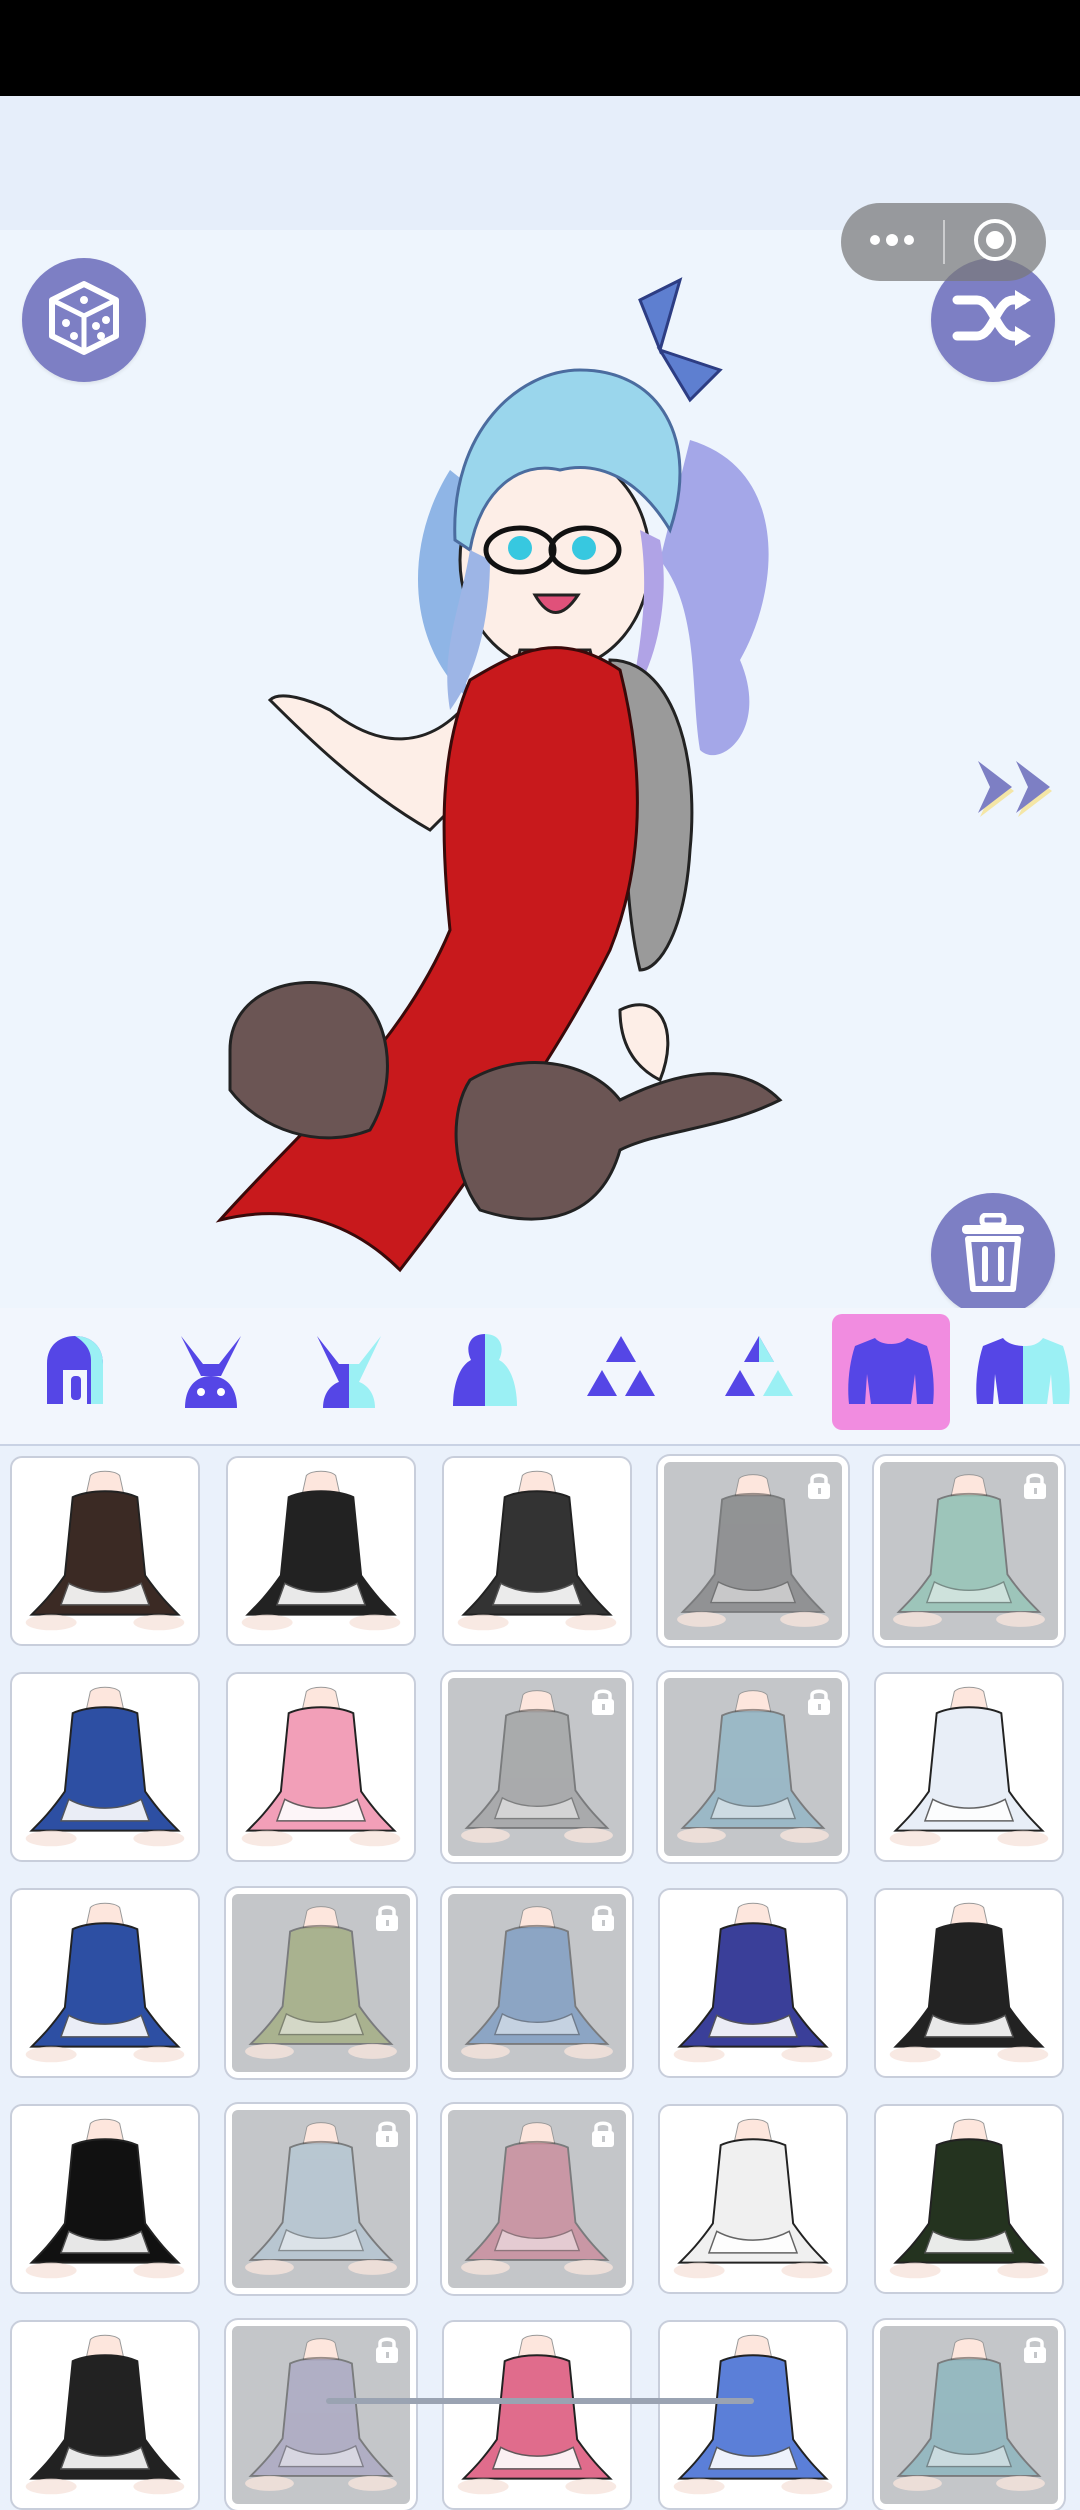 The height and width of the screenshot is (2510, 1080). I want to click on status-bar, so click(540, 48).